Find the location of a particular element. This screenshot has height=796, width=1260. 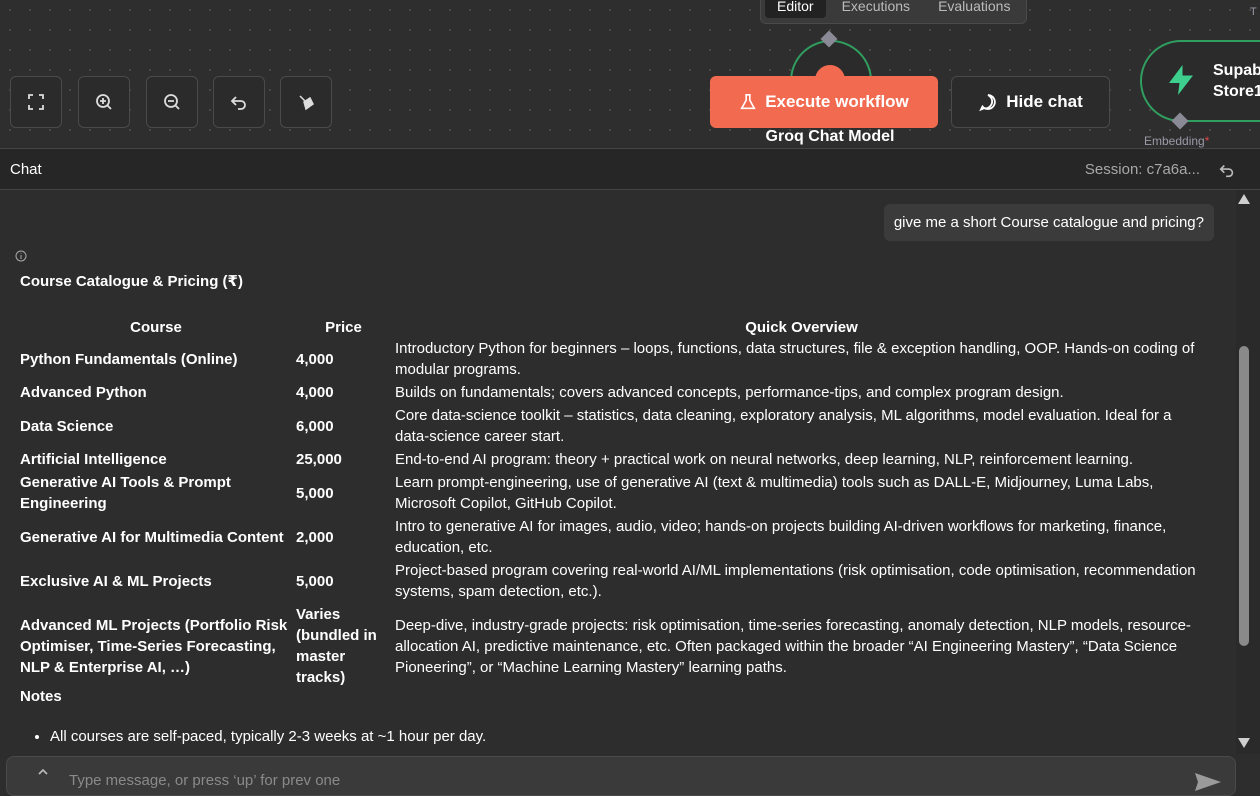

embedding-label-text: Embedding is located at coordinates (1174, 141).